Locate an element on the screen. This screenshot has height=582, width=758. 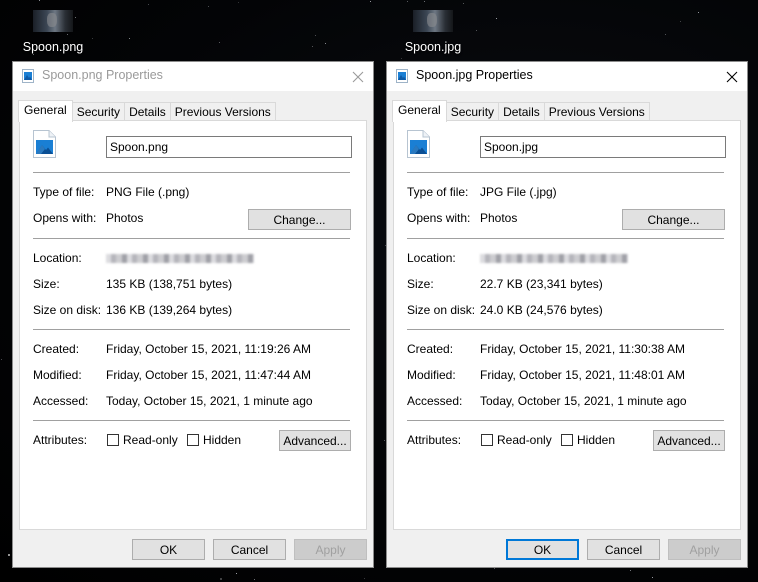
attributes-label: Attributes: is located at coordinates (60, 440).